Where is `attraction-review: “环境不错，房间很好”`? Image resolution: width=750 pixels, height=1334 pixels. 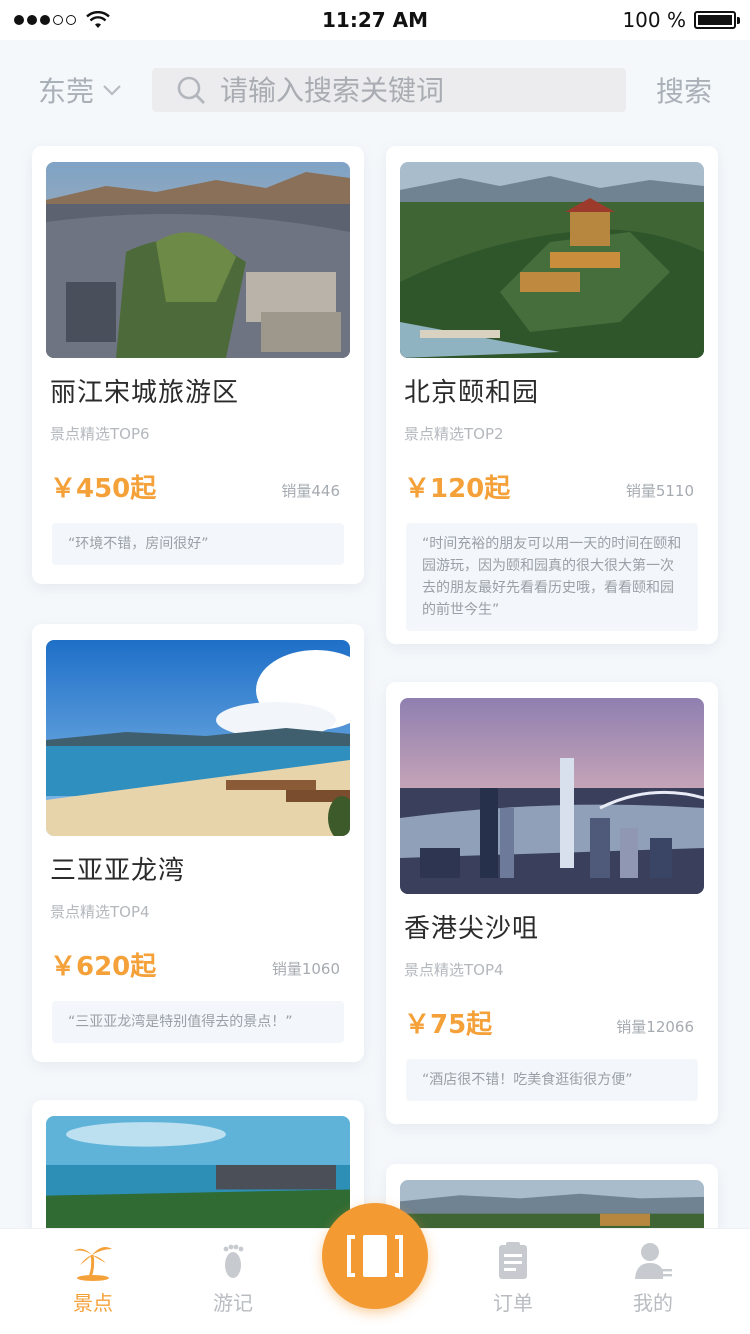
attraction-review: “环境不错，房间很好” is located at coordinates (198, 544).